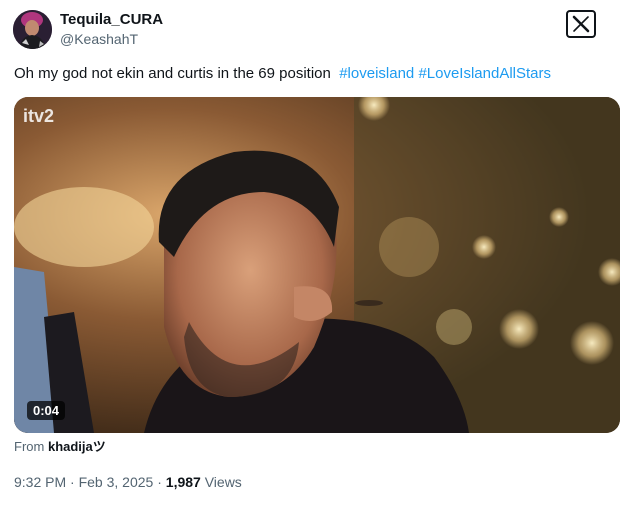  I want to click on media-attribution: From khadijaツ, so click(60, 447).